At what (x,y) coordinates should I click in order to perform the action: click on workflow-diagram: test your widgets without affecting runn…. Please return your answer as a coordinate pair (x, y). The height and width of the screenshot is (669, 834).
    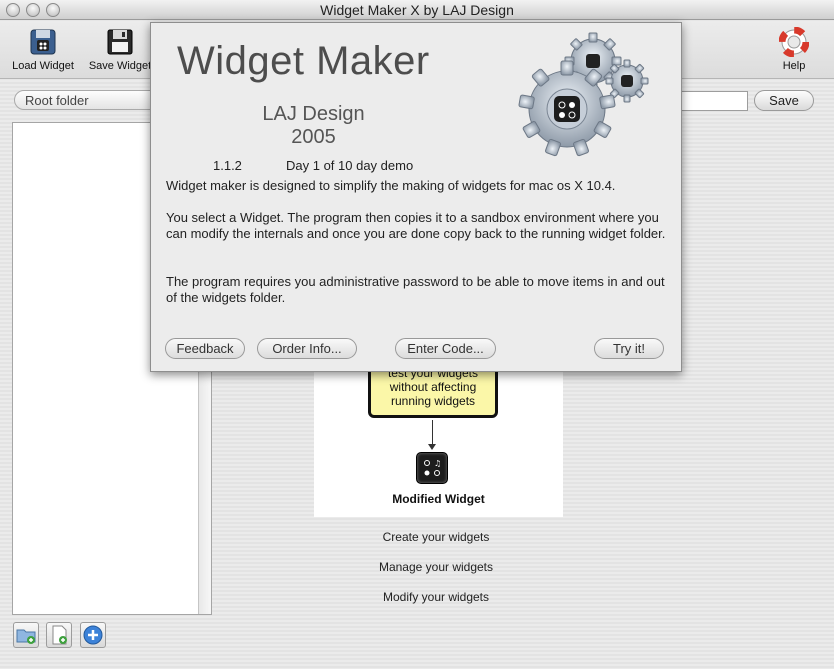
    Looking at the image, I should click on (438, 436).